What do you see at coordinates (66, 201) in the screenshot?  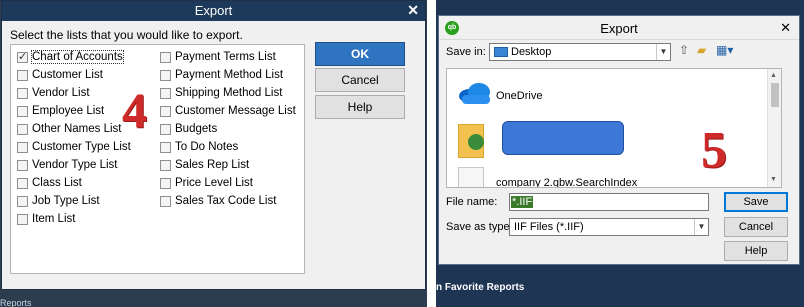 I see `list-option-label: Job Type List` at bounding box center [66, 201].